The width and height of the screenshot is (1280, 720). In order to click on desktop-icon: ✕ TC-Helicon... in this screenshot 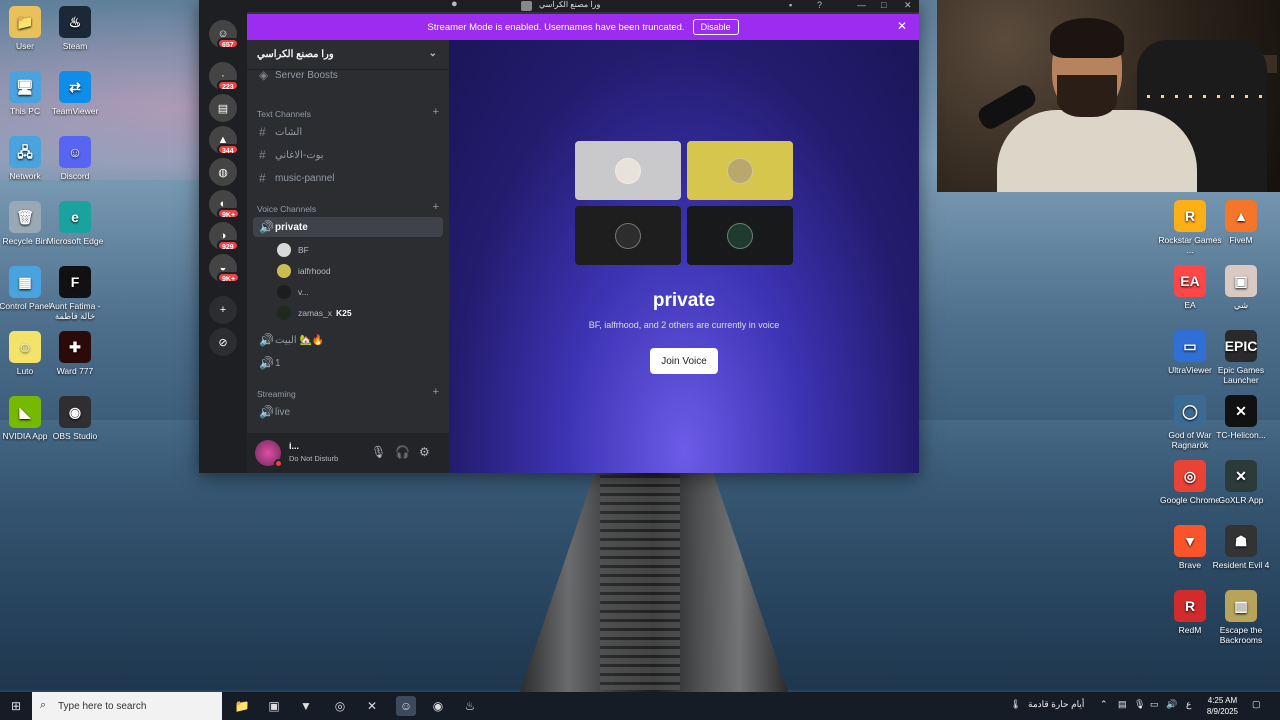, I will do `click(1241, 417)`.